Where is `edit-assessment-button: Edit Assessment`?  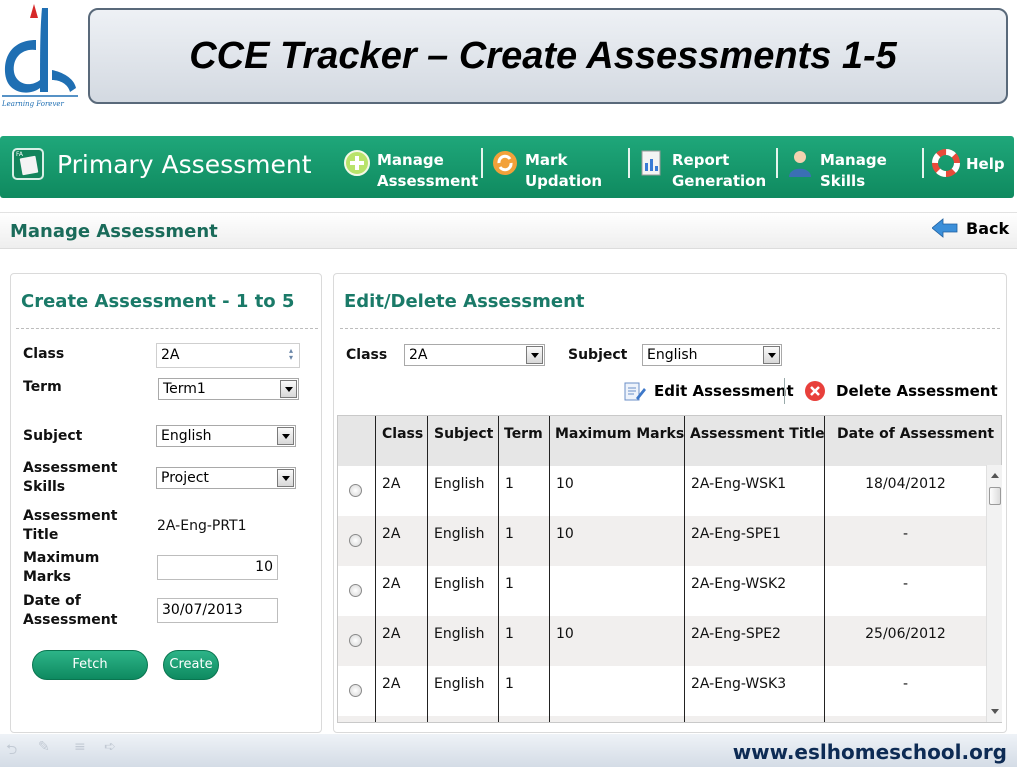 edit-assessment-button: Edit Assessment is located at coordinates (709, 391).